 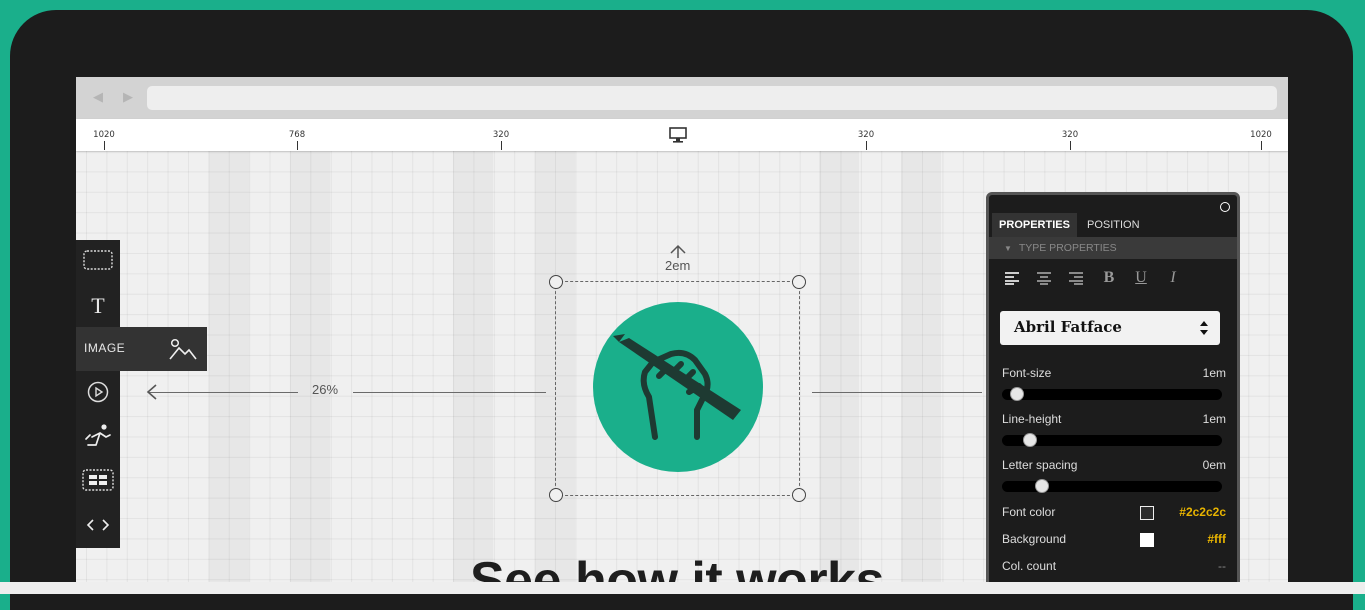 I want to click on rectangle-tool, so click(x=98, y=262).